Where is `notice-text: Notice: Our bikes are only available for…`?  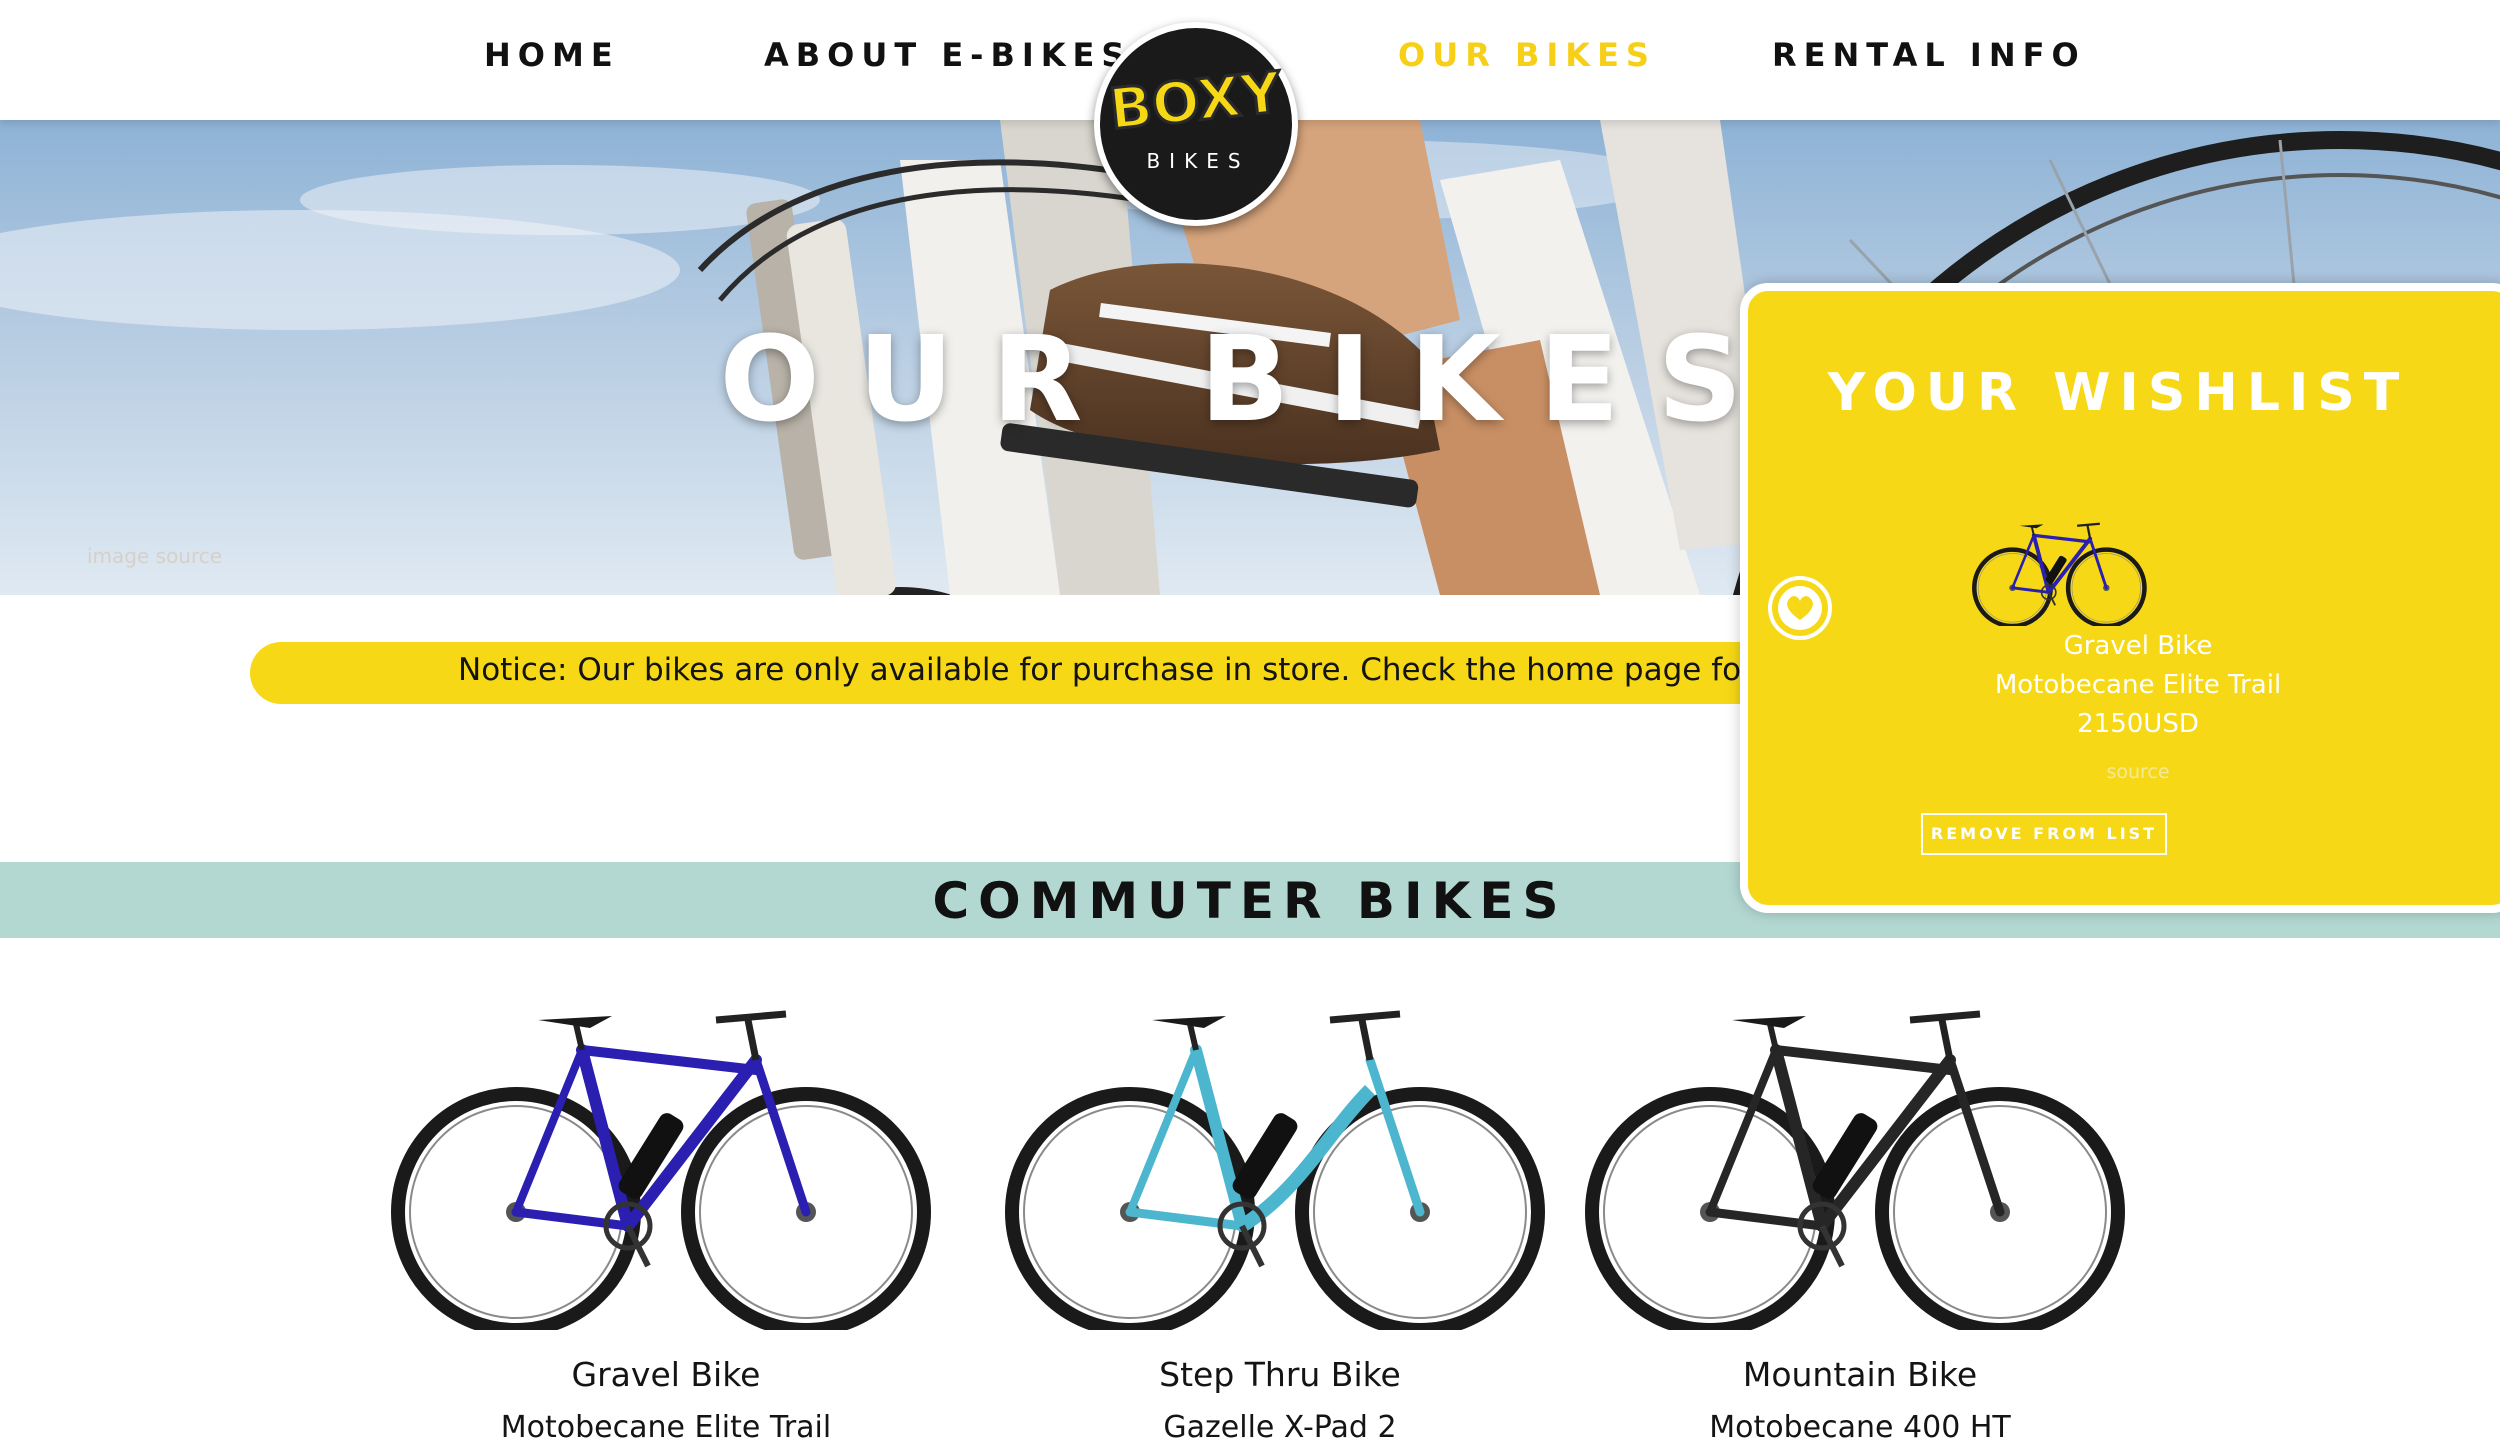 notice-text: Notice: Our bikes are only available for… is located at coordinates (1130, 670).